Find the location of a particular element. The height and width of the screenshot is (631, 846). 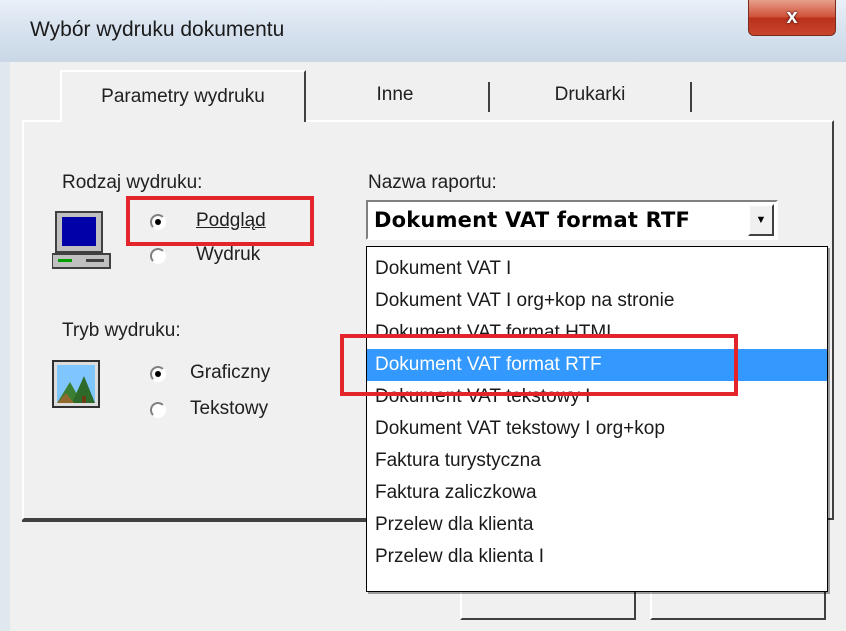

tab-label: Drukarki is located at coordinates (590, 94).